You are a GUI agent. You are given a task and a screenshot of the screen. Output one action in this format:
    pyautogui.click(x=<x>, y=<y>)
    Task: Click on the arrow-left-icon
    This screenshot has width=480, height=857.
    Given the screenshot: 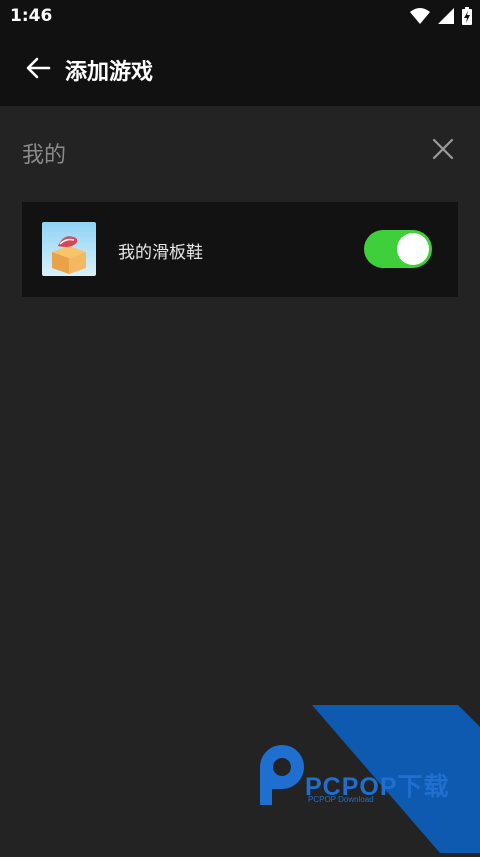 What is the action you would take?
    pyautogui.click(x=38, y=70)
    